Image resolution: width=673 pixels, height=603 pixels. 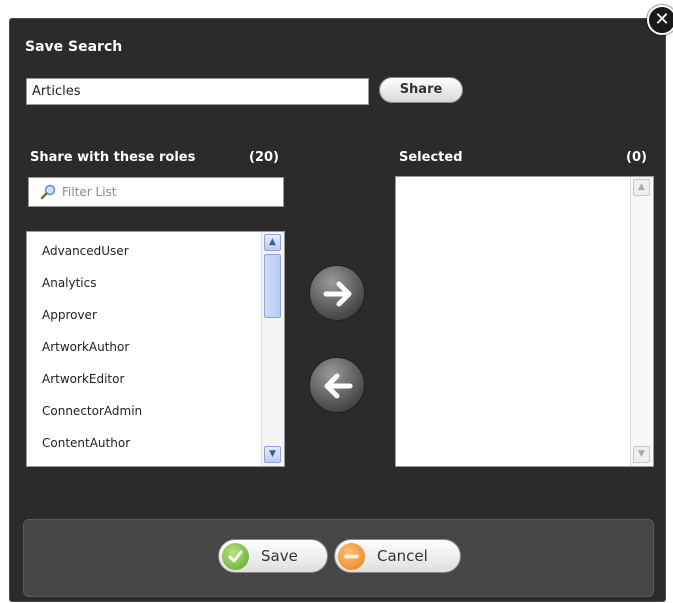 I want to click on selected-count: (0), so click(x=636, y=157).